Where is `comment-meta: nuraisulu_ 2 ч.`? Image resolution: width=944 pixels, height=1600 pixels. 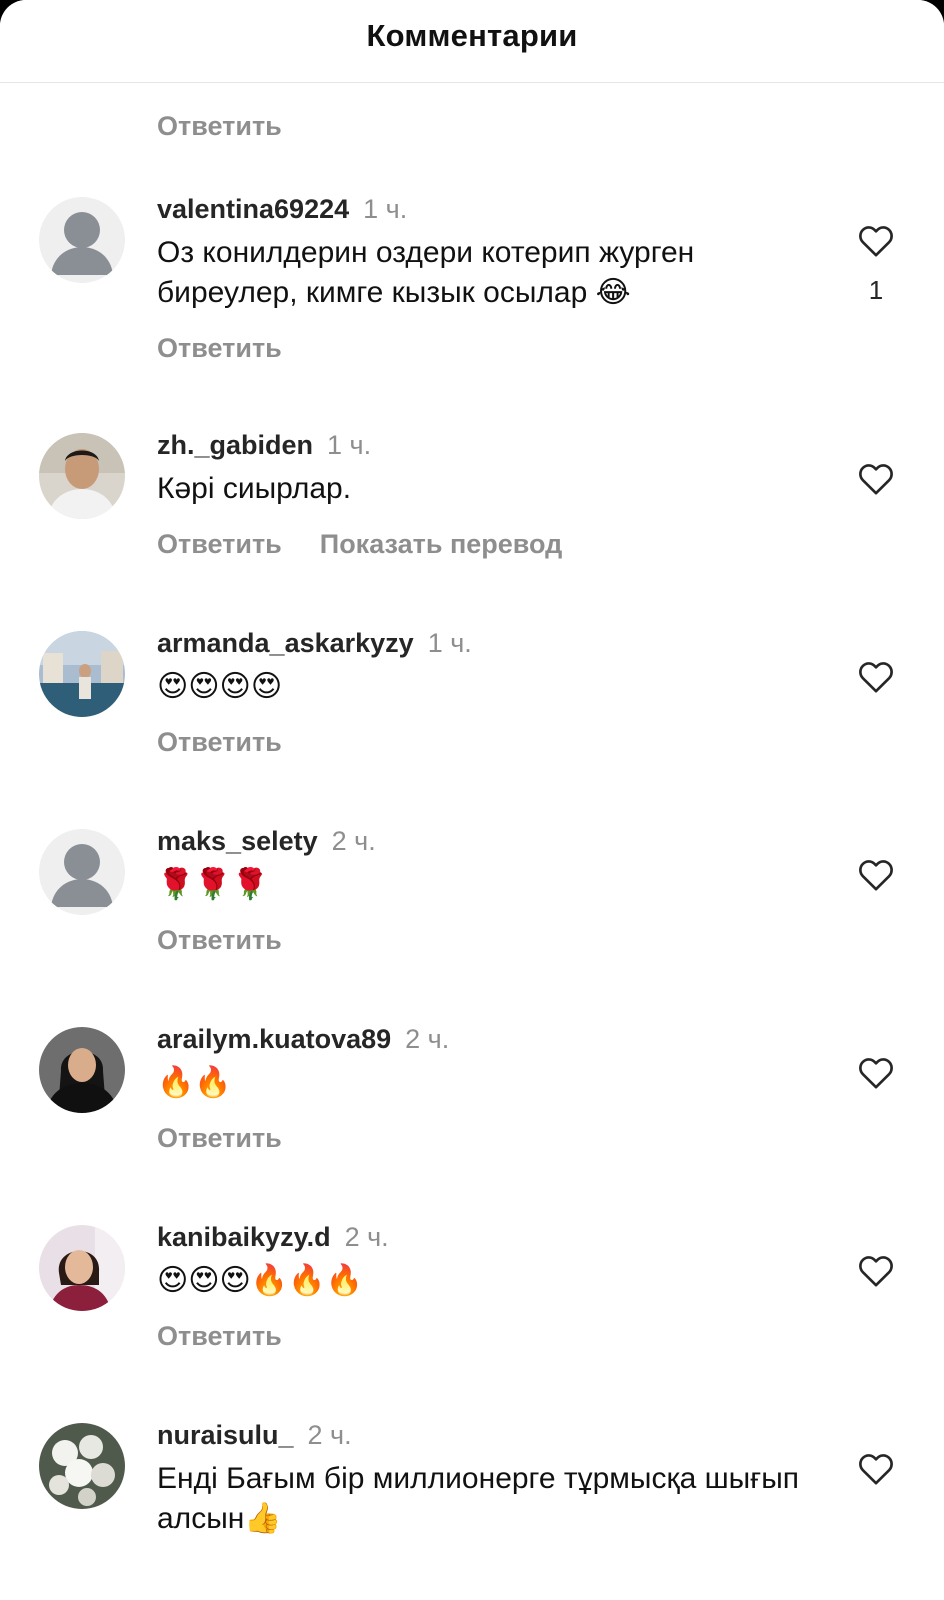
comment-meta: nuraisulu_ 2 ч. is located at coordinates (254, 1435).